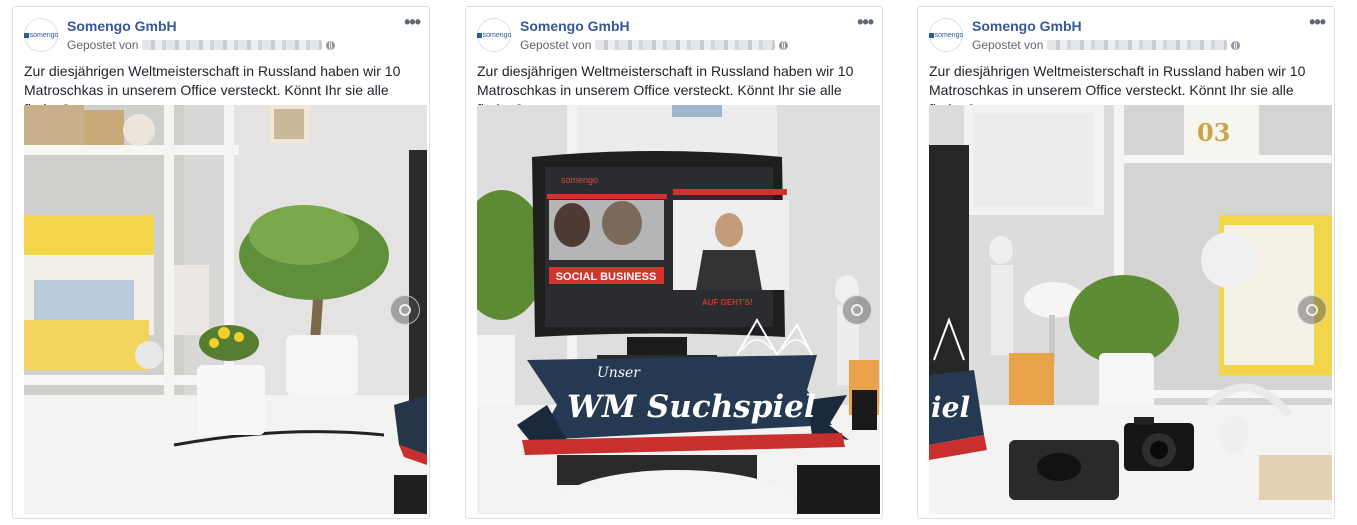 Image resolution: width=1357 pixels, height=525 pixels. What do you see at coordinates (606, 277) in the screenshot?
I see `monitor-banner-social-business: SOCIAL BUSINESS` at bounding box center [606, 277].